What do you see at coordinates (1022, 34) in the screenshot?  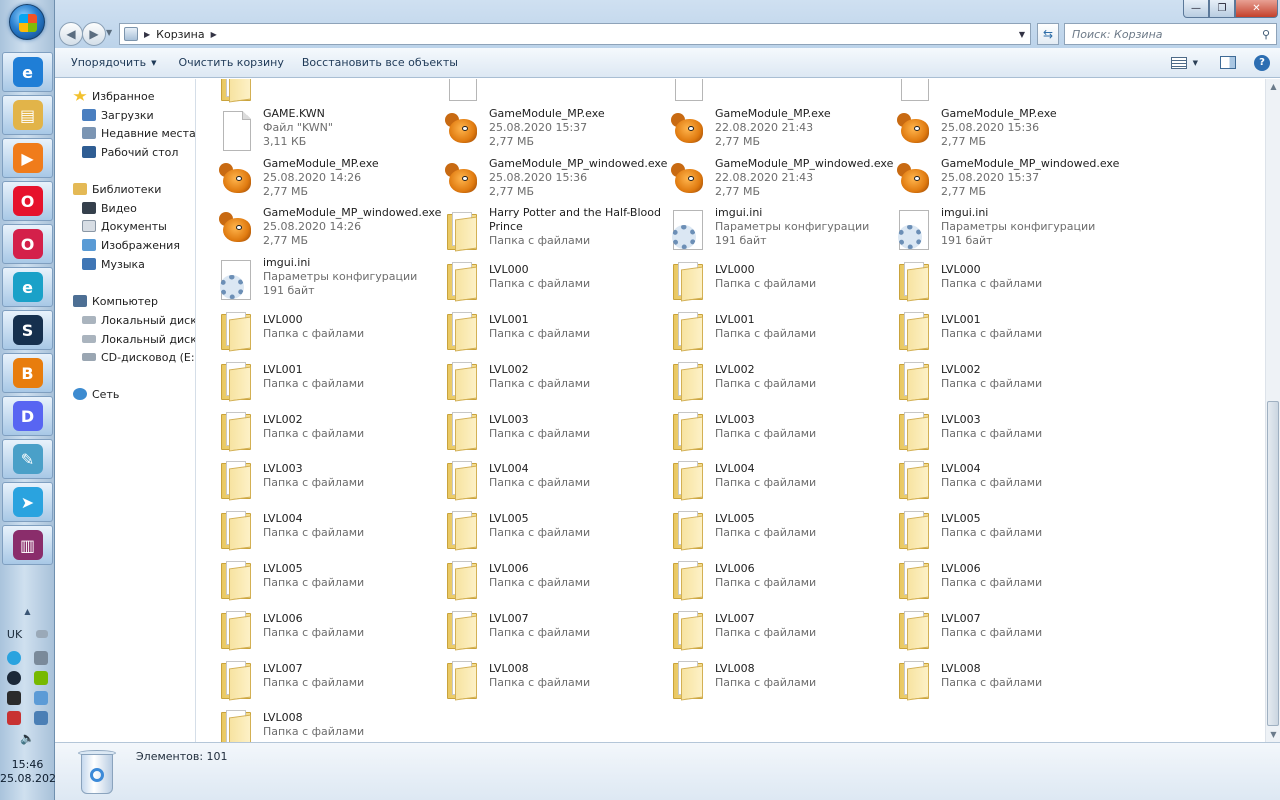 I see `address-dropdown-icon: ▼` at bounding box center [1022, 34].